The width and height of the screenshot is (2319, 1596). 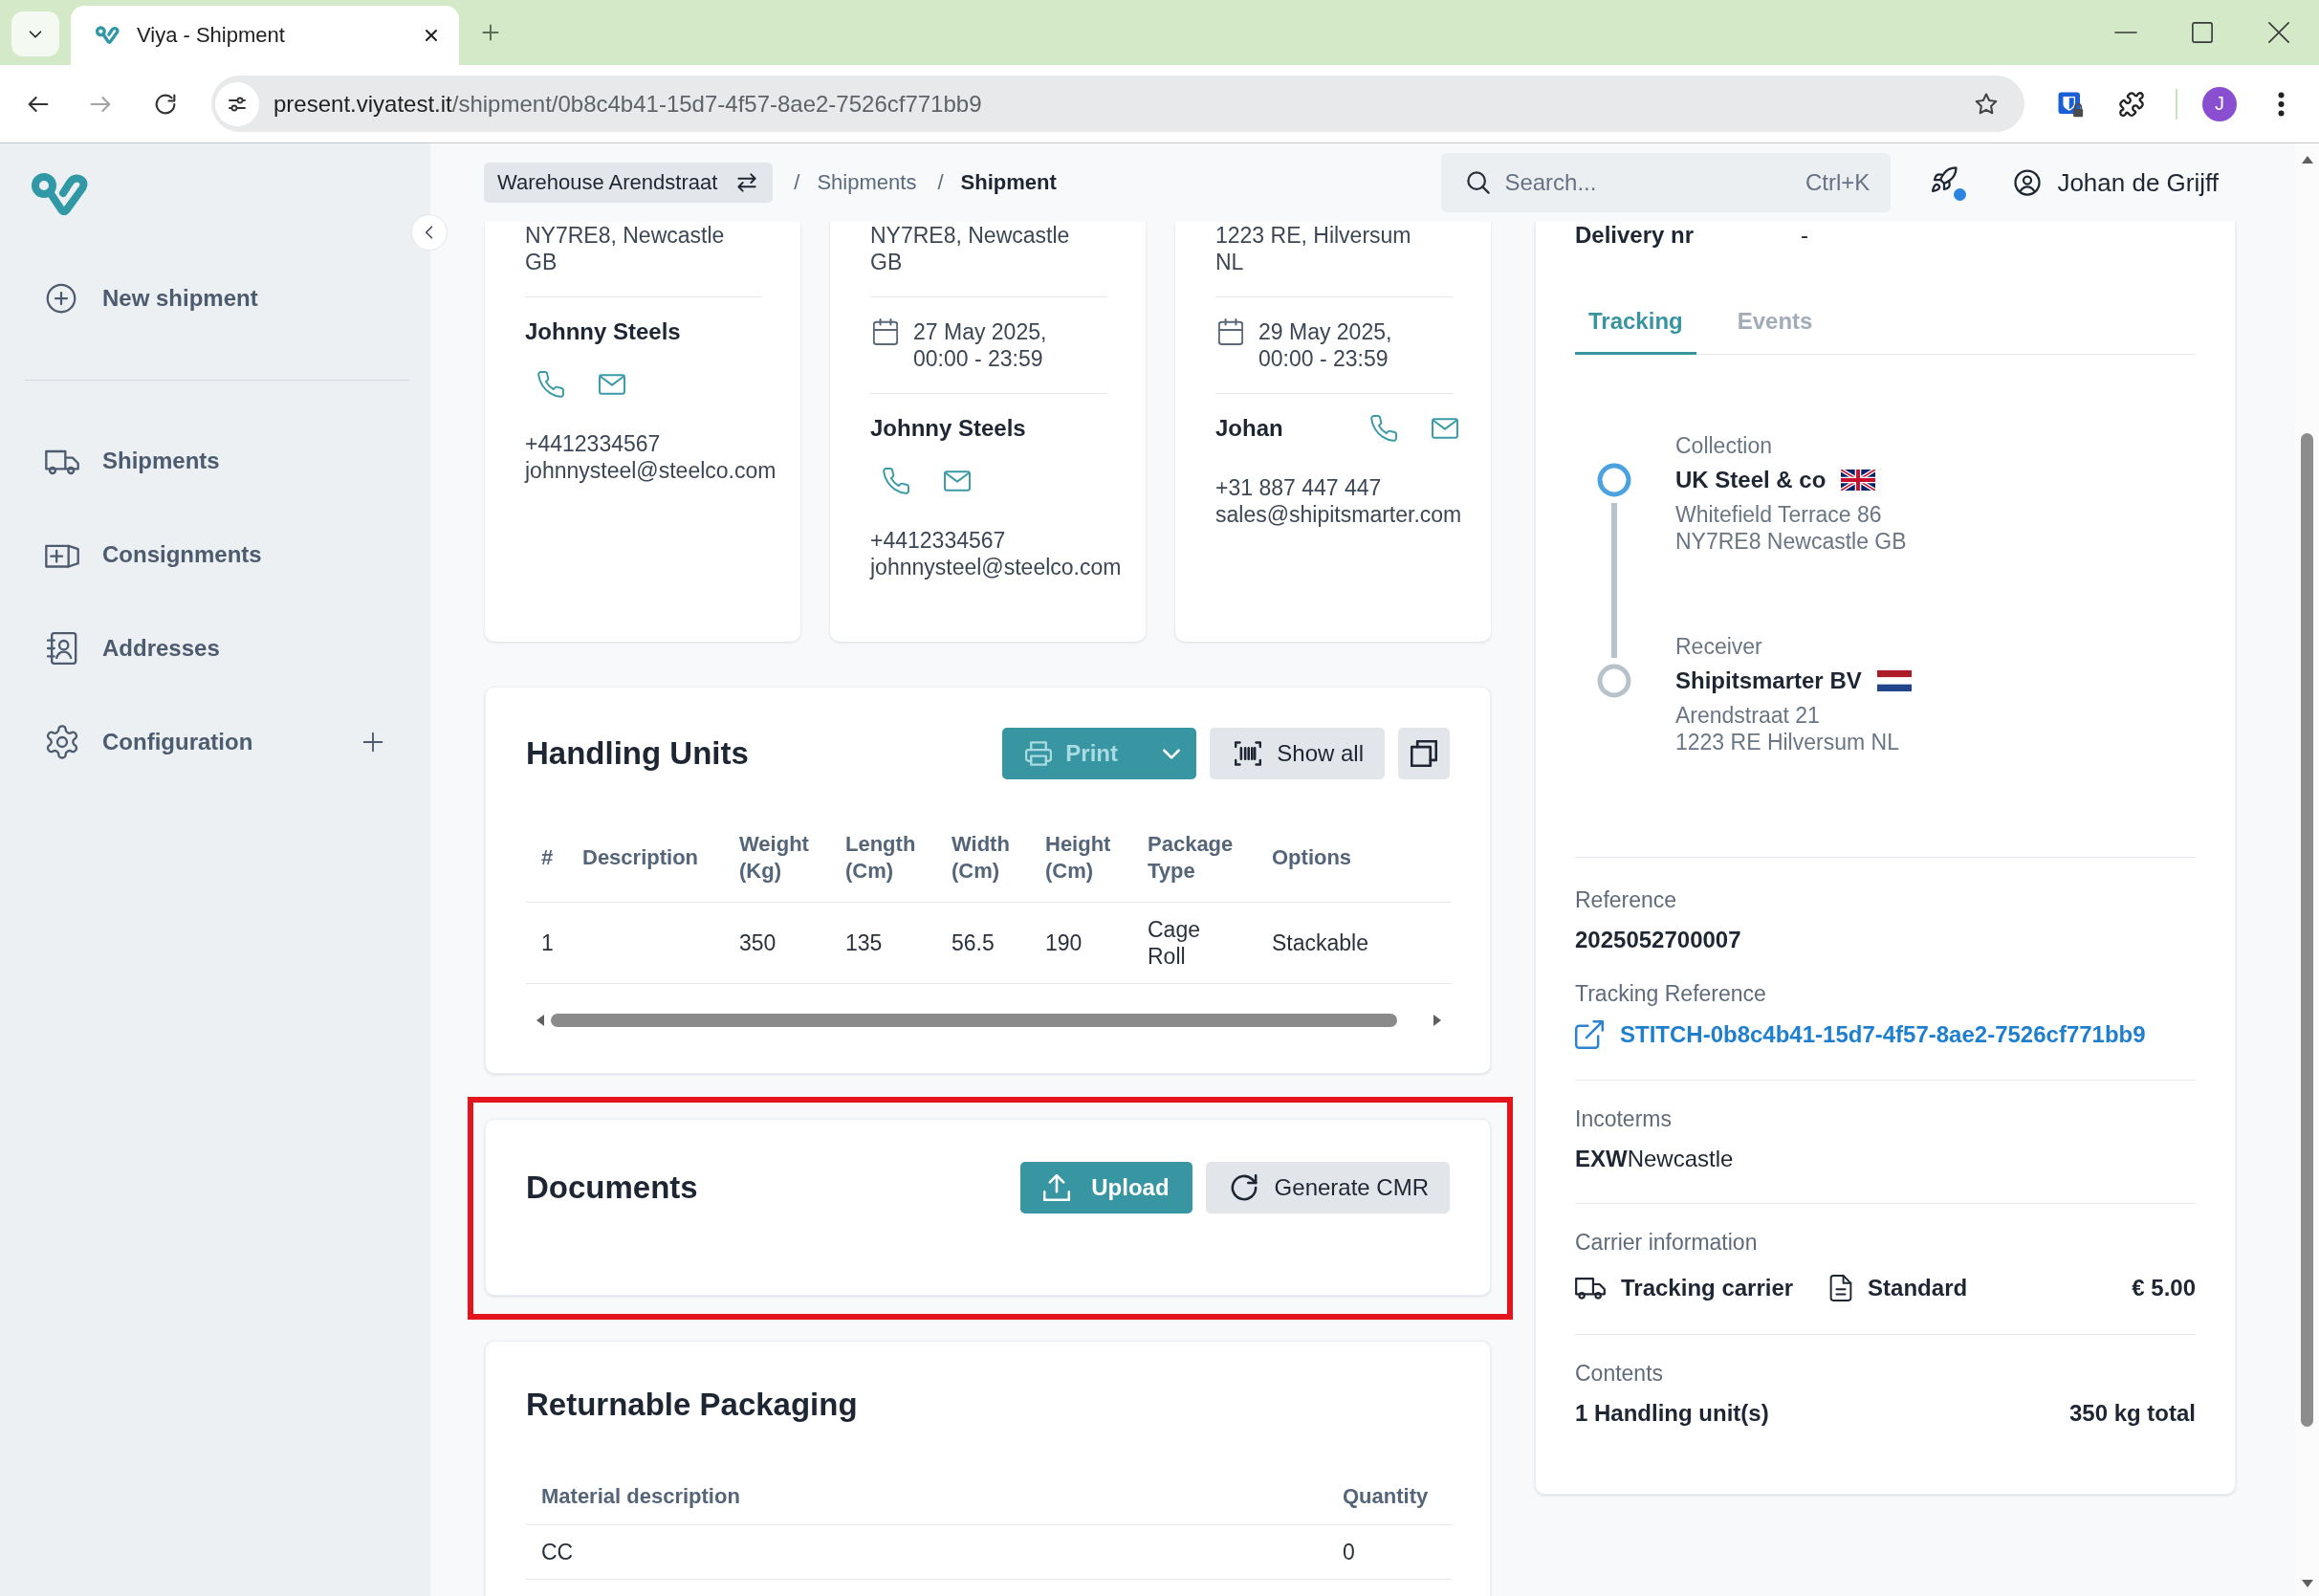 I want to click on scroll-right-icon, so click(x=1437, y=1021).